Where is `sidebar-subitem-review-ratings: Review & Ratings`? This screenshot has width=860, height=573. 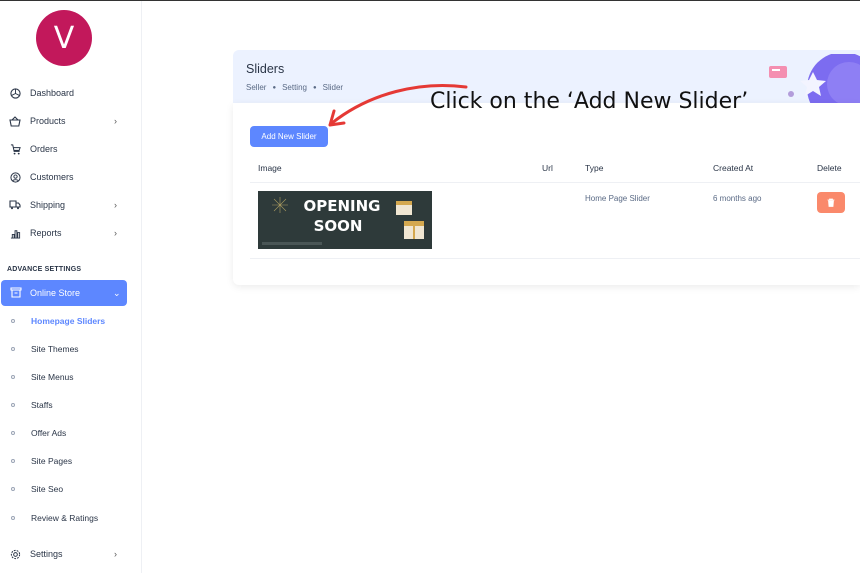
sidebar-subitem-review-ratings: Review & Ratings is located at coordinates (71, 518).